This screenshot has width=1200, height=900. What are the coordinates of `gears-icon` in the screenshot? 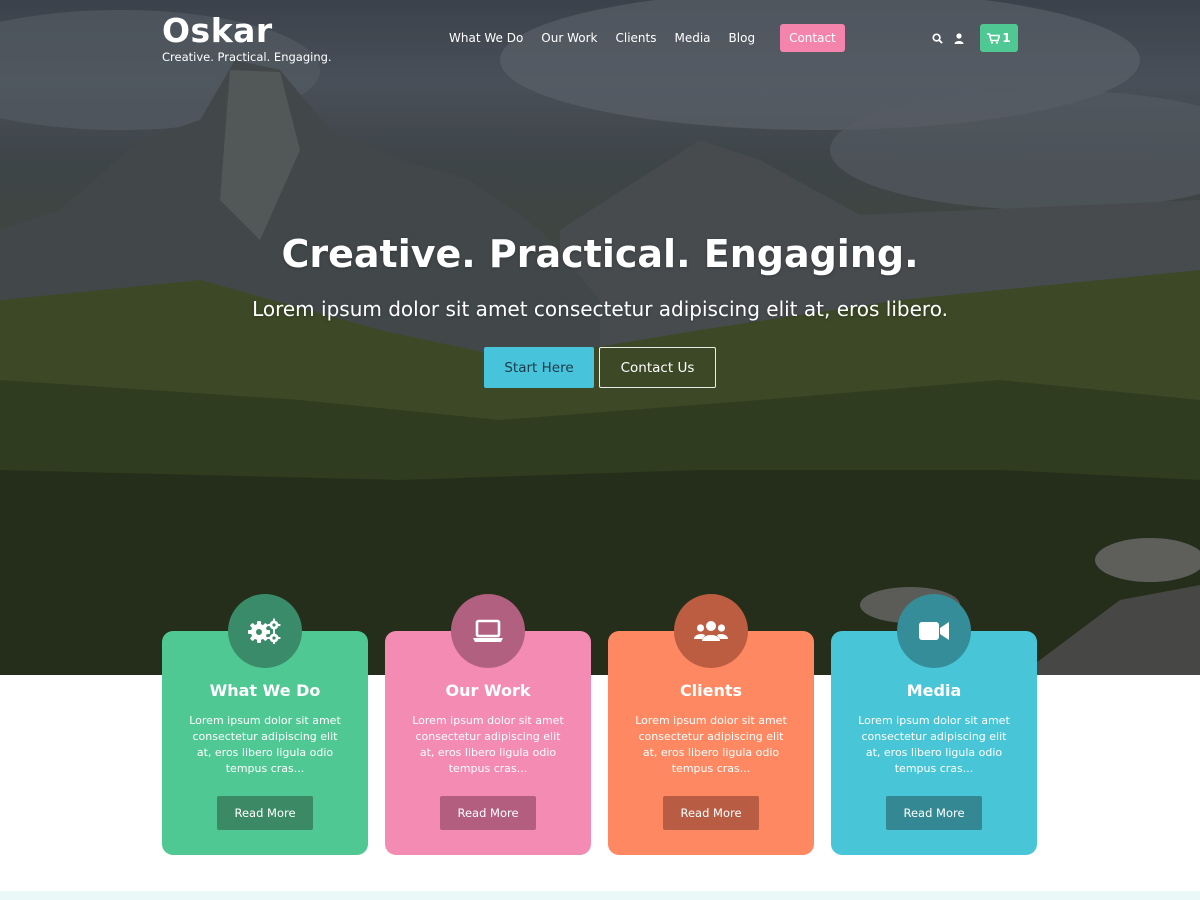 It's located at (265, 631).